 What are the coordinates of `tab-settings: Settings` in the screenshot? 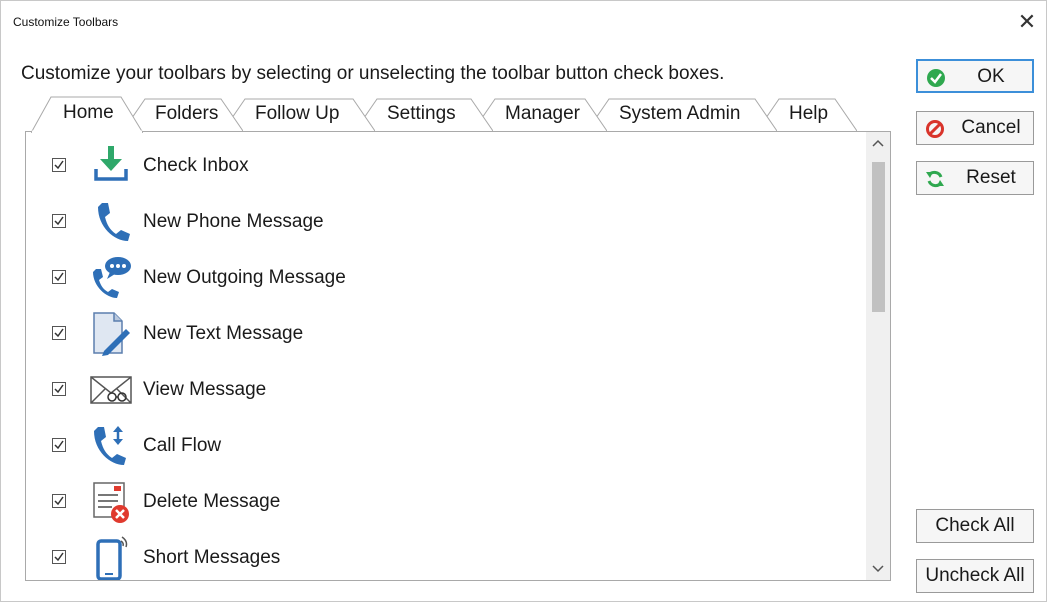 It's located at (424, 114).